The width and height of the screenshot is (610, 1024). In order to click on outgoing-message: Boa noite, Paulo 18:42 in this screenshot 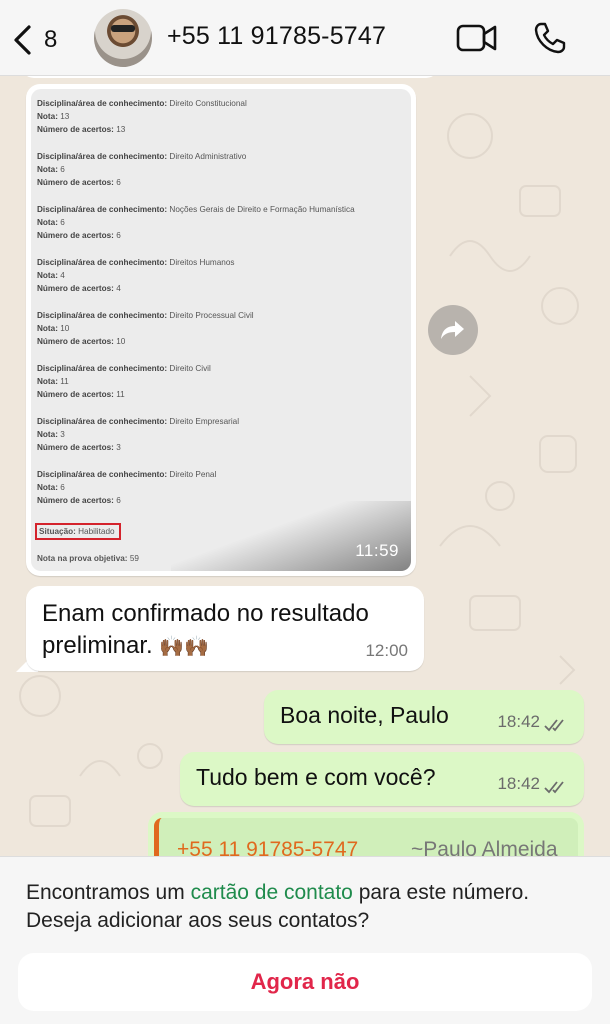, I will do `click(424, 717)`.